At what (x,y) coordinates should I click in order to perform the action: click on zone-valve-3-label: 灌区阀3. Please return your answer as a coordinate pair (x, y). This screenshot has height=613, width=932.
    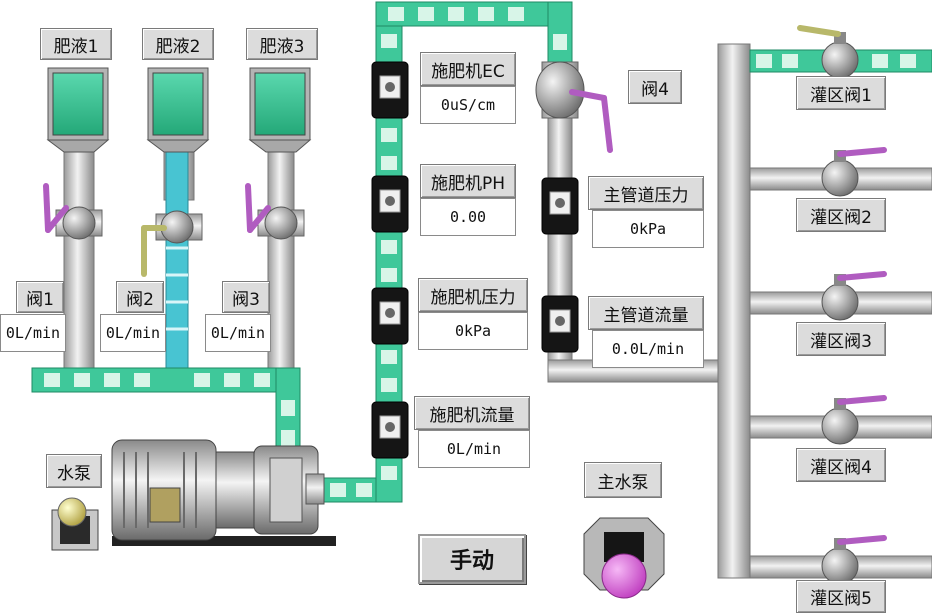
    Looking at the image, I should click on (841, 339).